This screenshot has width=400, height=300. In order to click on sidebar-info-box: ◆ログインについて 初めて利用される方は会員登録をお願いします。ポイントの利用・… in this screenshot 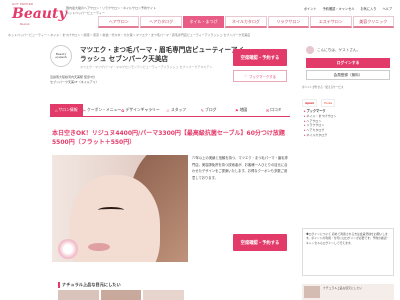, I will do `click(348, 252)`.